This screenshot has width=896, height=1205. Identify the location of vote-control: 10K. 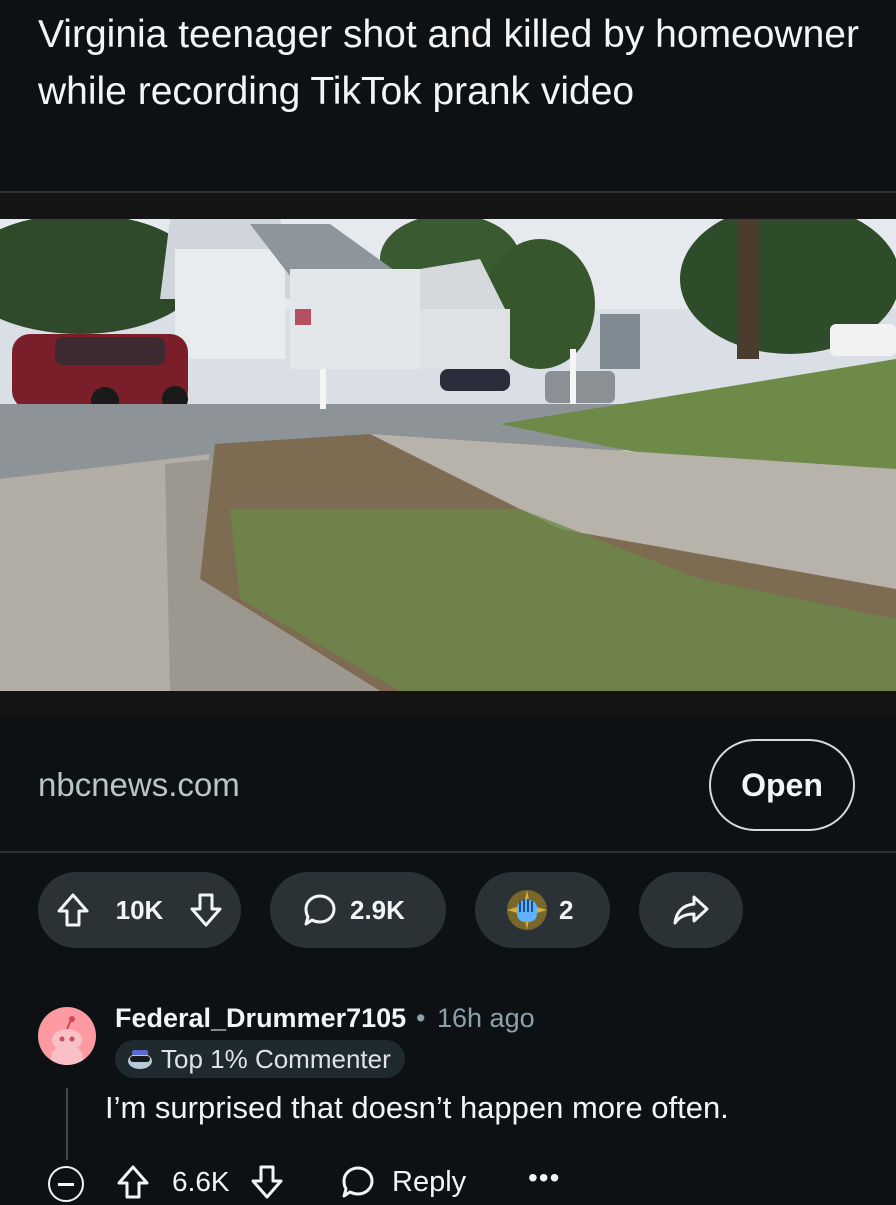
(139, 910).